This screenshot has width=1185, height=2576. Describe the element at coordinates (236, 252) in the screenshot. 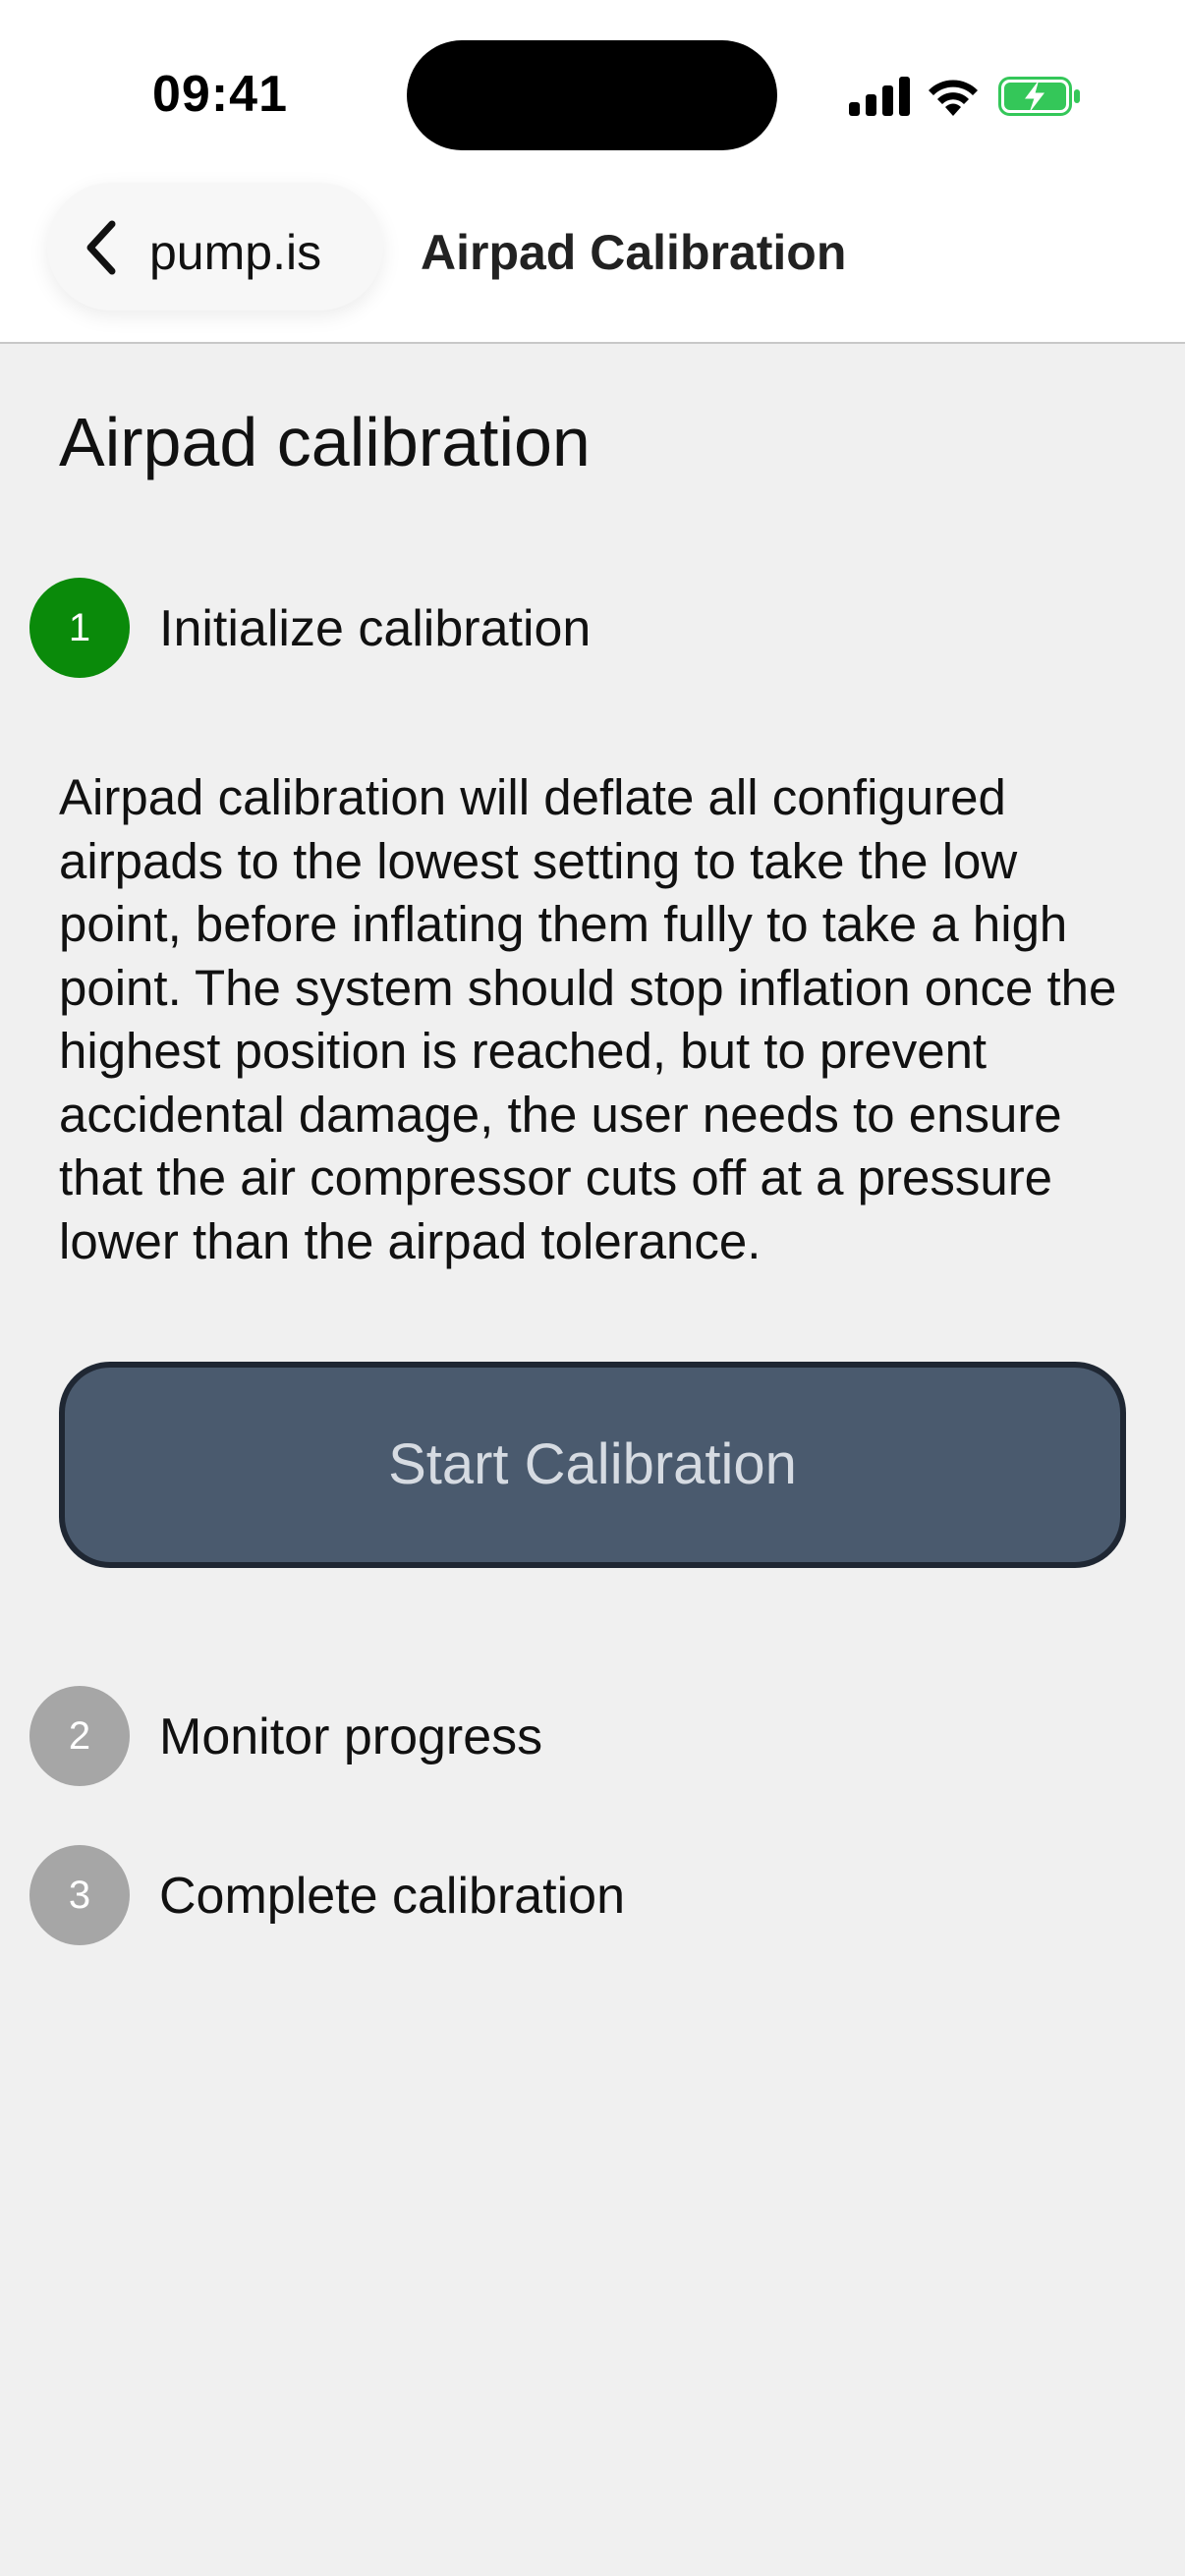

I see `back-label: pump.is` at that location.